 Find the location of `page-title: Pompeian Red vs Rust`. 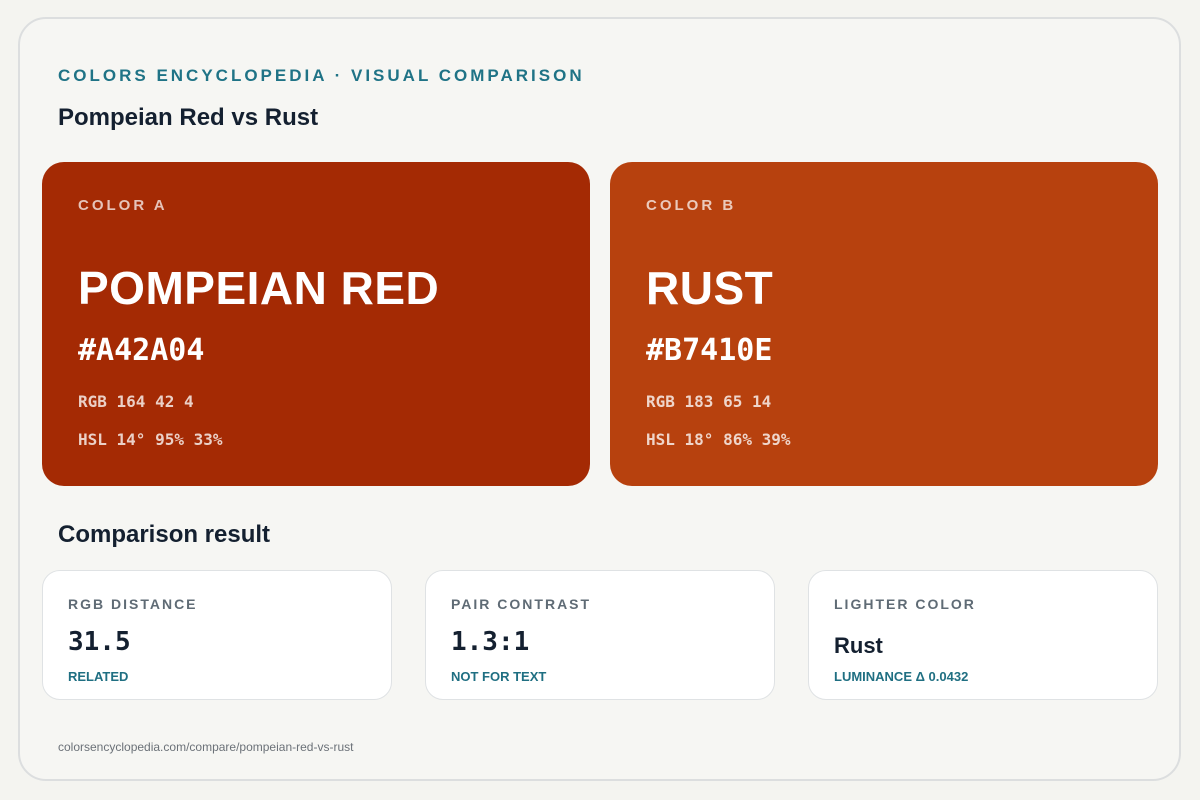

page-title: Pompeian Red vs Rust is located at coordinates (188, 117).